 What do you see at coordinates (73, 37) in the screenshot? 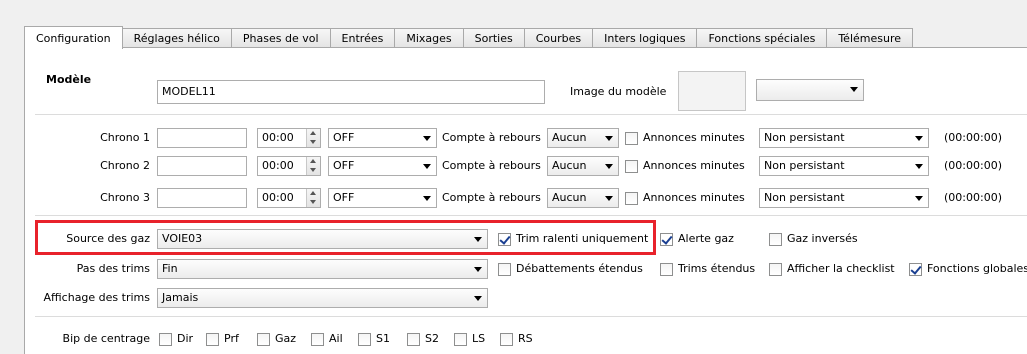
I see `tab-configuration: Configuration` at bounding box center [73, 37].